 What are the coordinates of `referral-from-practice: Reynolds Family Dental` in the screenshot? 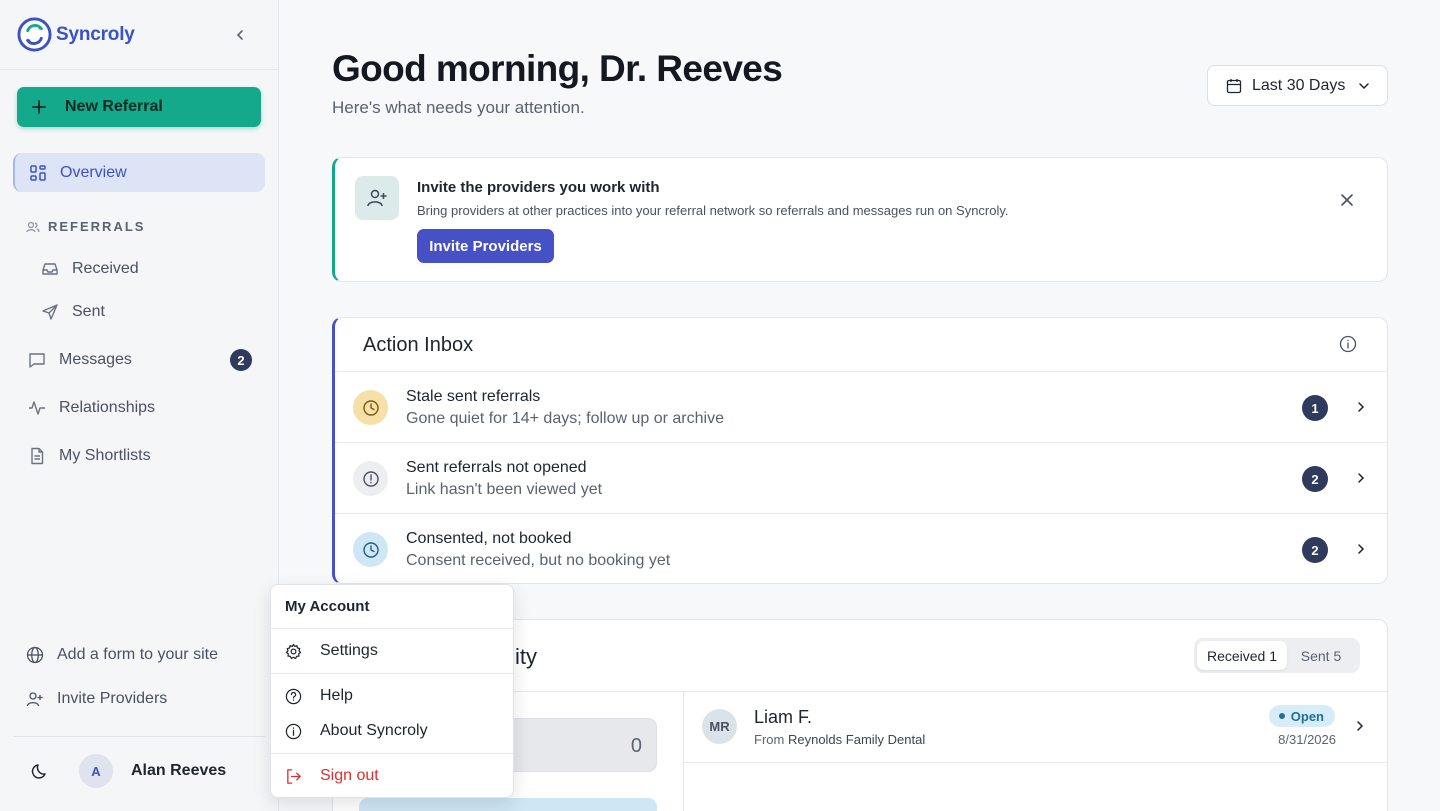 It's located at (856, 739).